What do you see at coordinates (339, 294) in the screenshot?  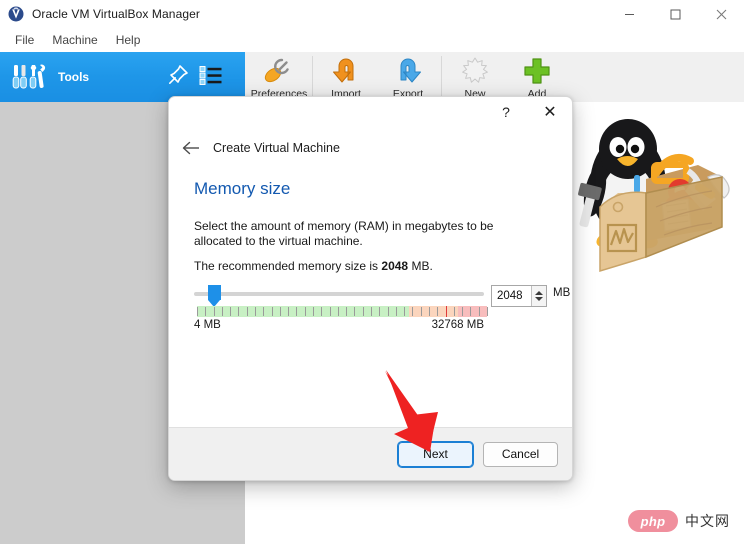 I see `slider-groove` at bounding box center [339, 294].